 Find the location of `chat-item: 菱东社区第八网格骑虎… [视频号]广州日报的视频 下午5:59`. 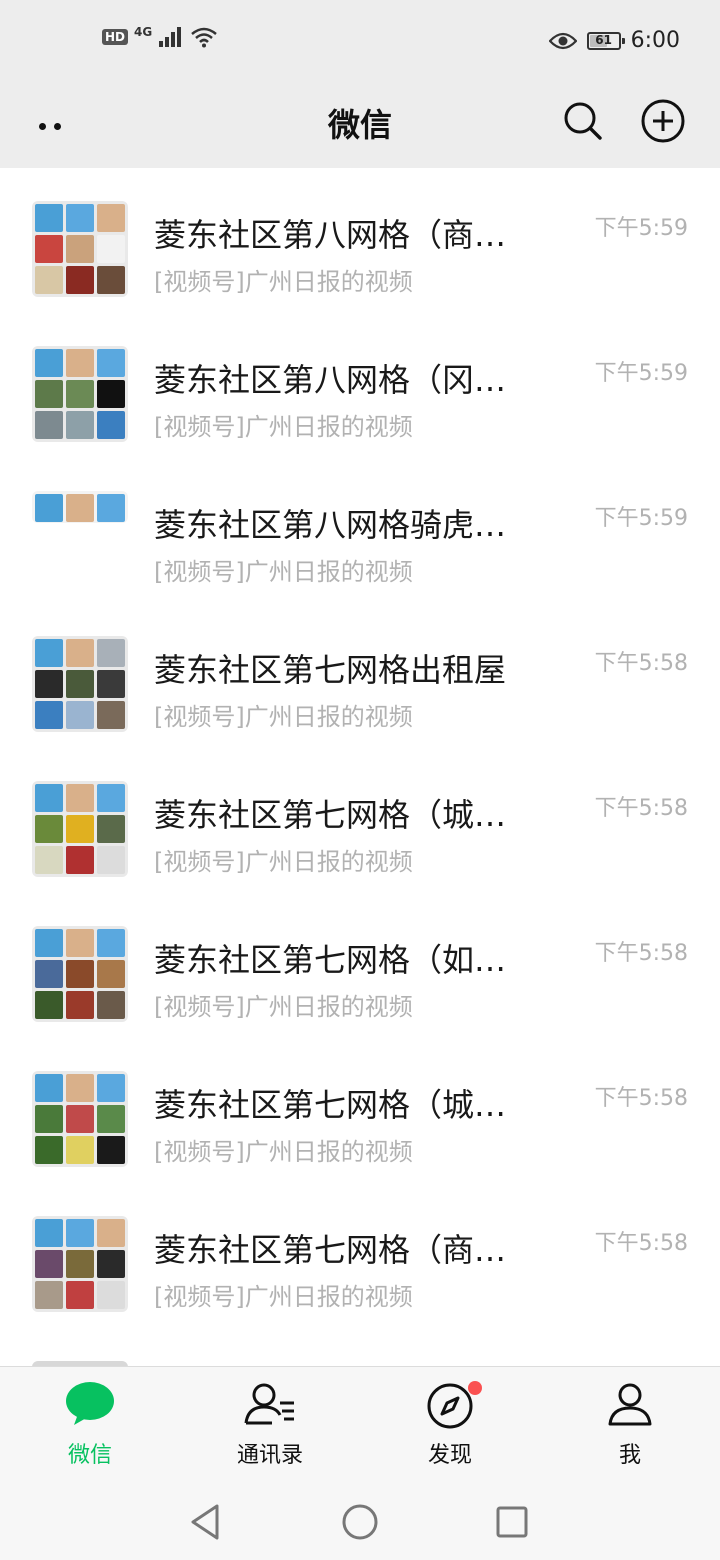

chat-item: 菱东社区第八网格骑虎… [视频号]广州日报的视频 下午5:59 is located at coordinates (360, 530).